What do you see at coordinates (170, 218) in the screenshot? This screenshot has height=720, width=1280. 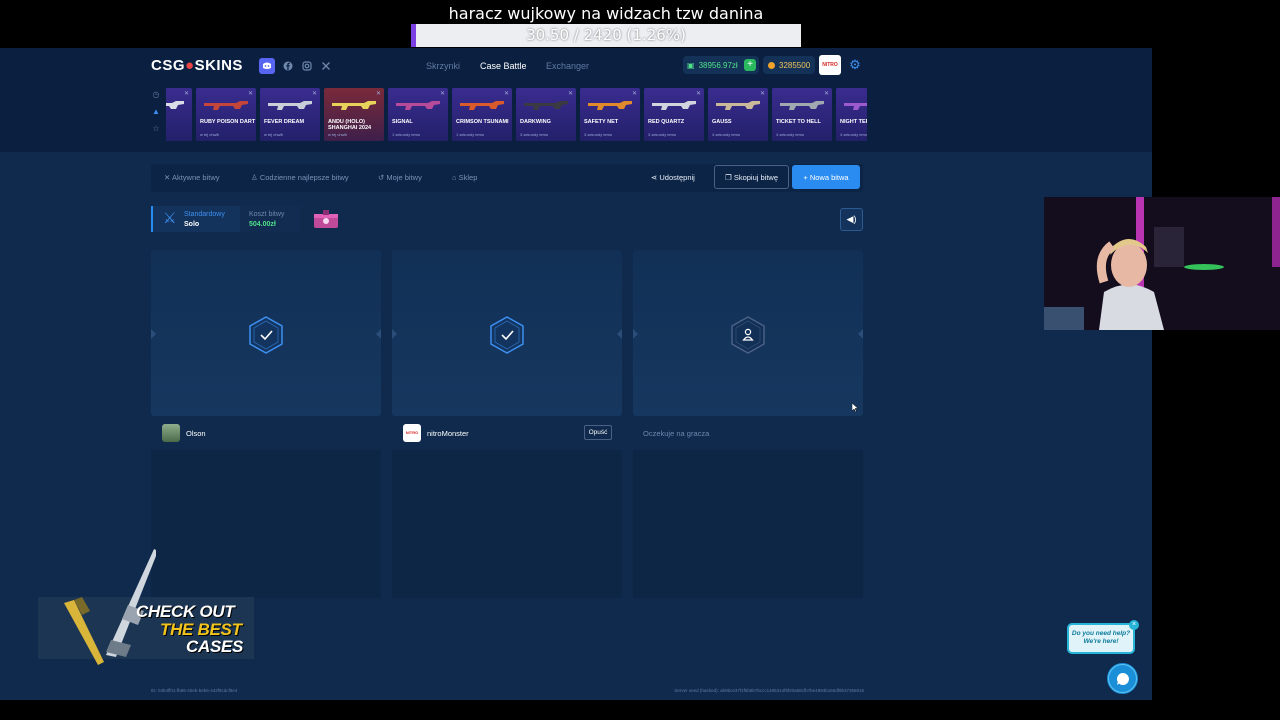 I see `crossed-swords-icon: ⚔` at bounding box center [170, 218].